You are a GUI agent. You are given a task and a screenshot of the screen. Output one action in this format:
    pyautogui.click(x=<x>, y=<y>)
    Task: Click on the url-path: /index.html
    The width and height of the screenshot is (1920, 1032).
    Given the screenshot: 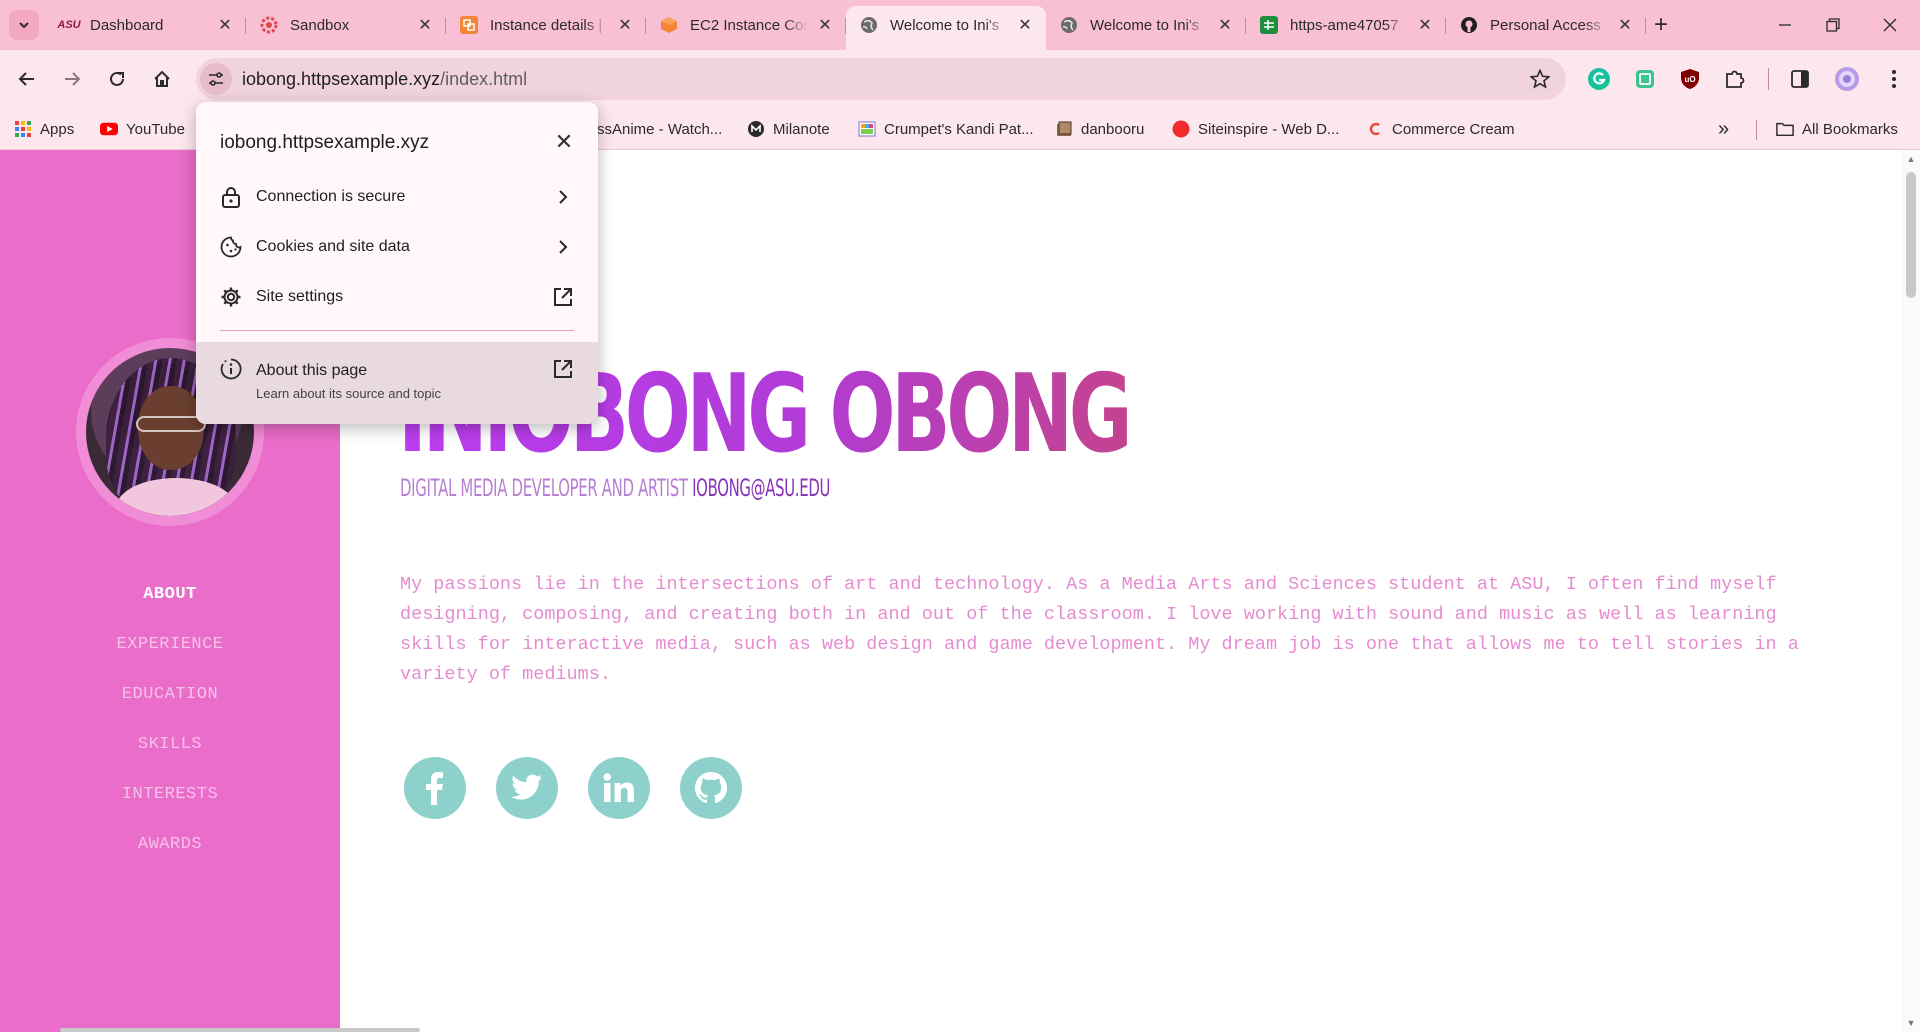 What is the action you would take?
    pyautogui.click(x=484, y=79)
    